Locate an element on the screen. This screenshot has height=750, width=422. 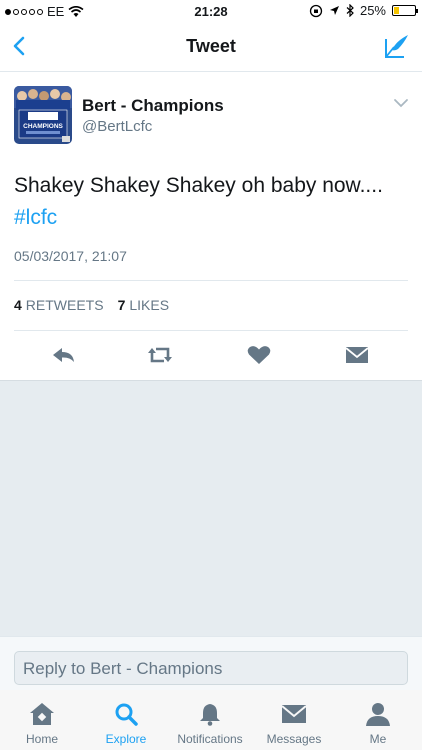
tweet-stats: 4 RETWEETS 7 LIKES is located at coordinates (91, 305).